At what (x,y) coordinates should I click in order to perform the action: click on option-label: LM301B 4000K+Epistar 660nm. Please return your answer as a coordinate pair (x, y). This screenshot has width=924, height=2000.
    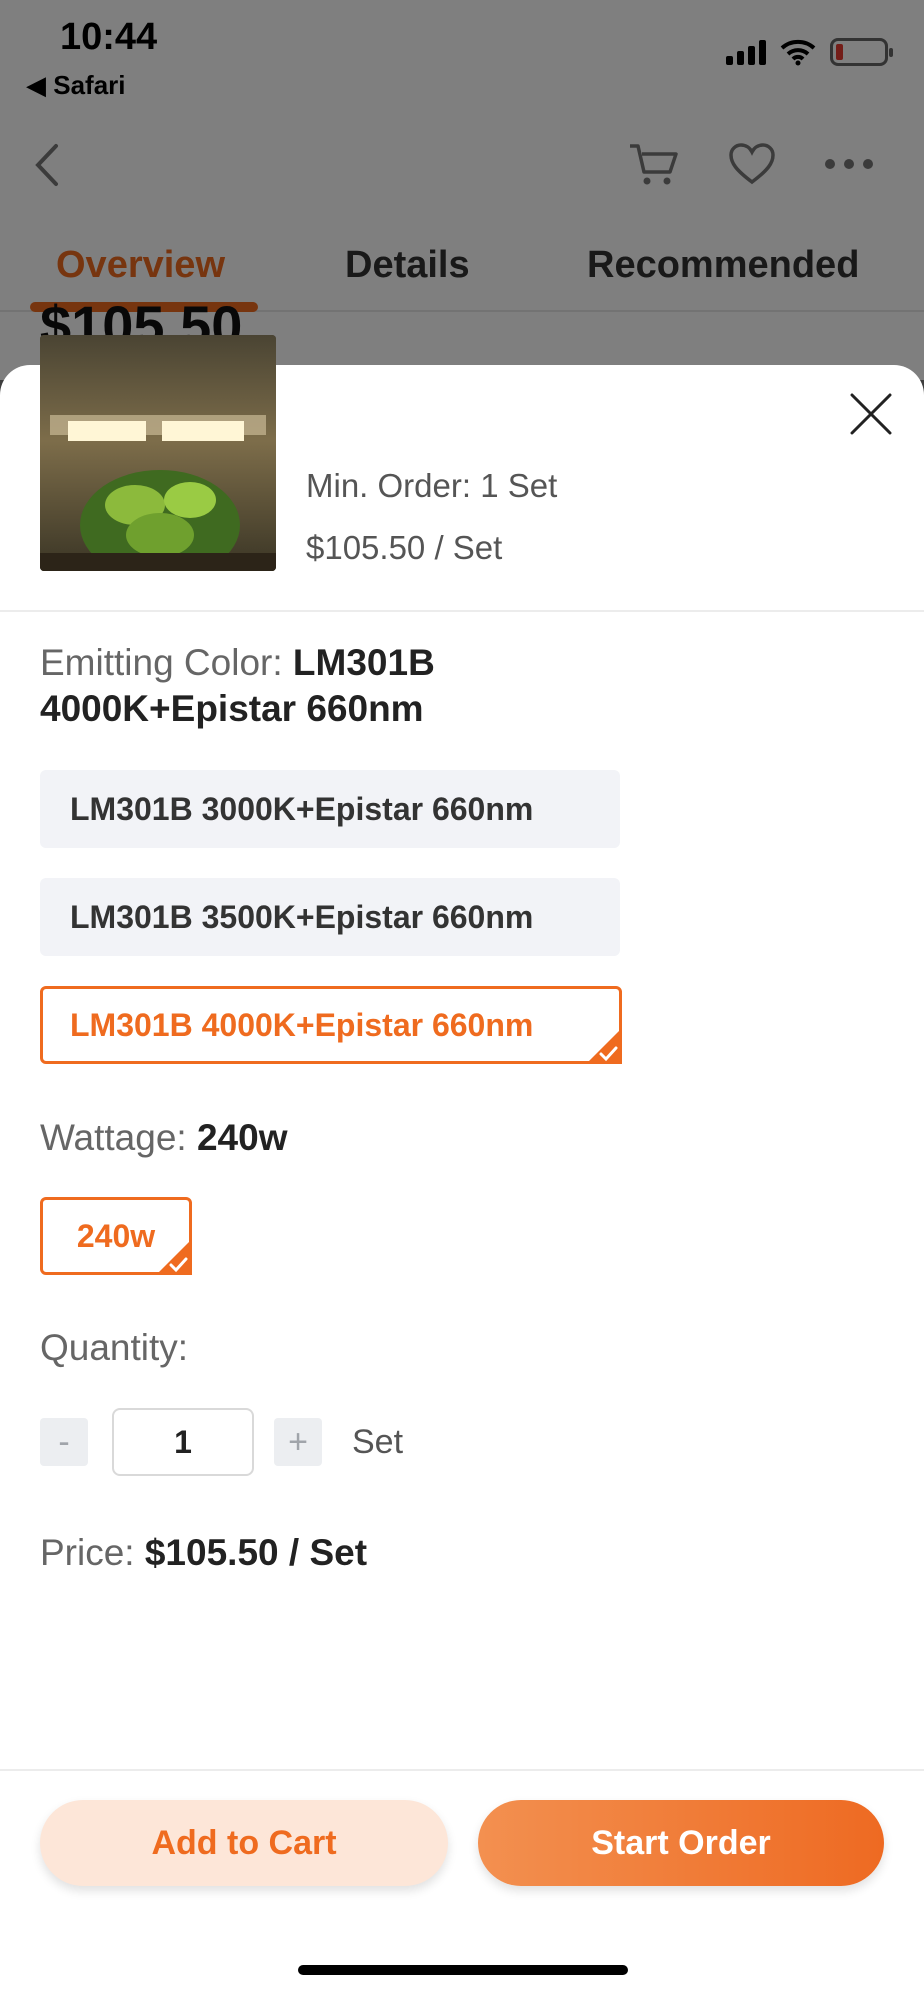
    Looking at the image, I should click on (302, 1024).